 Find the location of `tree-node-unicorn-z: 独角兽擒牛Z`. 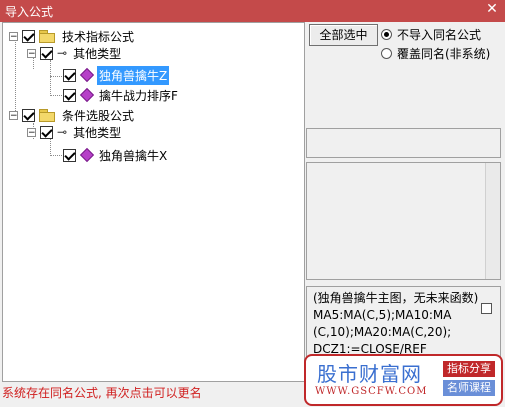

tree-node-unicorn-z: 独角兽擒牛Z is located at coordinates (116, 75).